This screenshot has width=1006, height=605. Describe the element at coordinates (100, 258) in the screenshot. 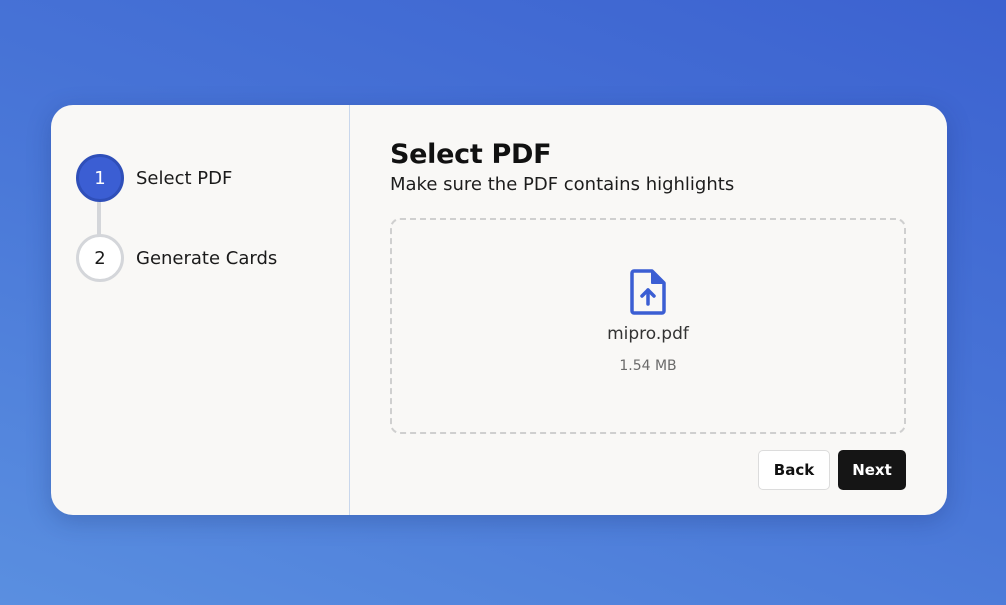

I see `step-number-badge: 2` at that location.